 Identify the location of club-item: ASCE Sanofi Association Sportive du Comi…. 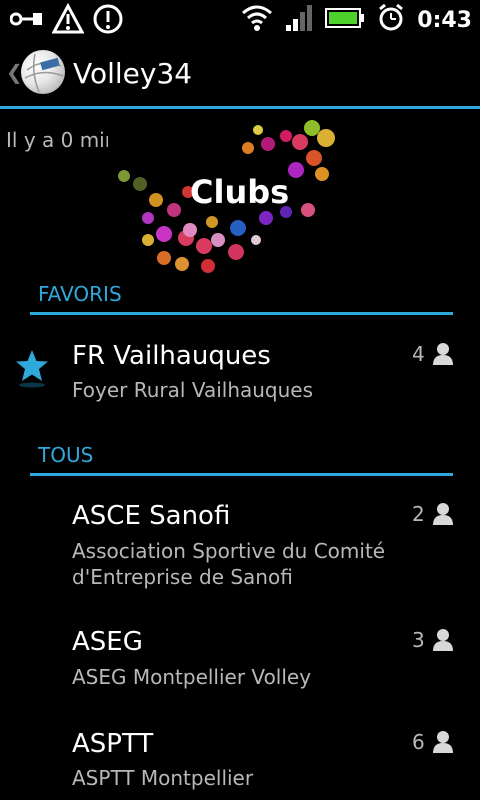
(240, 545).